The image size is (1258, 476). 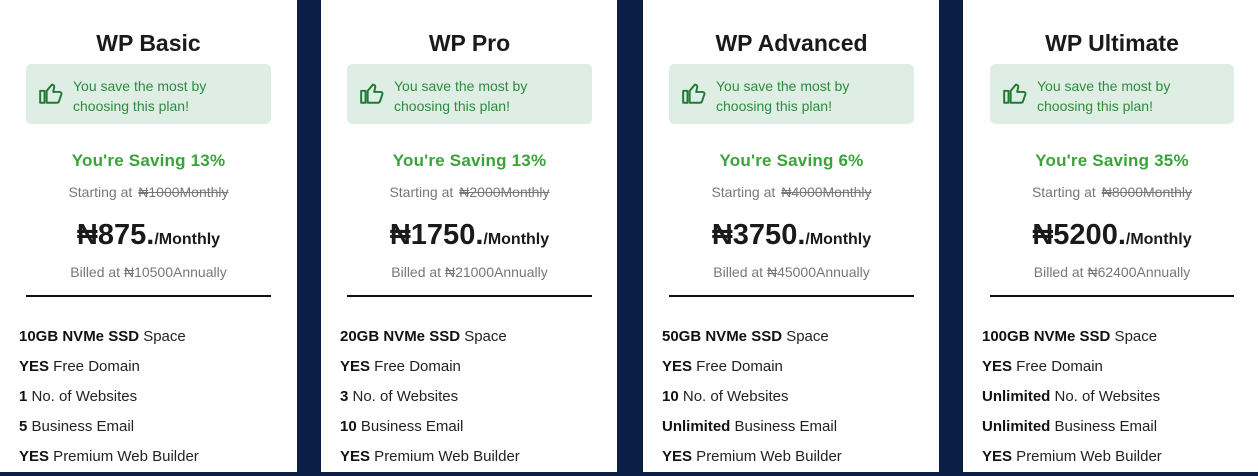 I want to click on starting-price: Starting at ₦2000Monthly, so click(x=469, y=192).